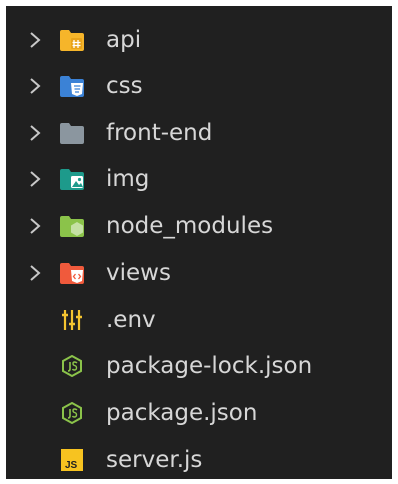 This screenshot has height=484, width=398. Describe the element at coordinates (72, 179) in the screenshot. I see `folder-images-icon` at that location.